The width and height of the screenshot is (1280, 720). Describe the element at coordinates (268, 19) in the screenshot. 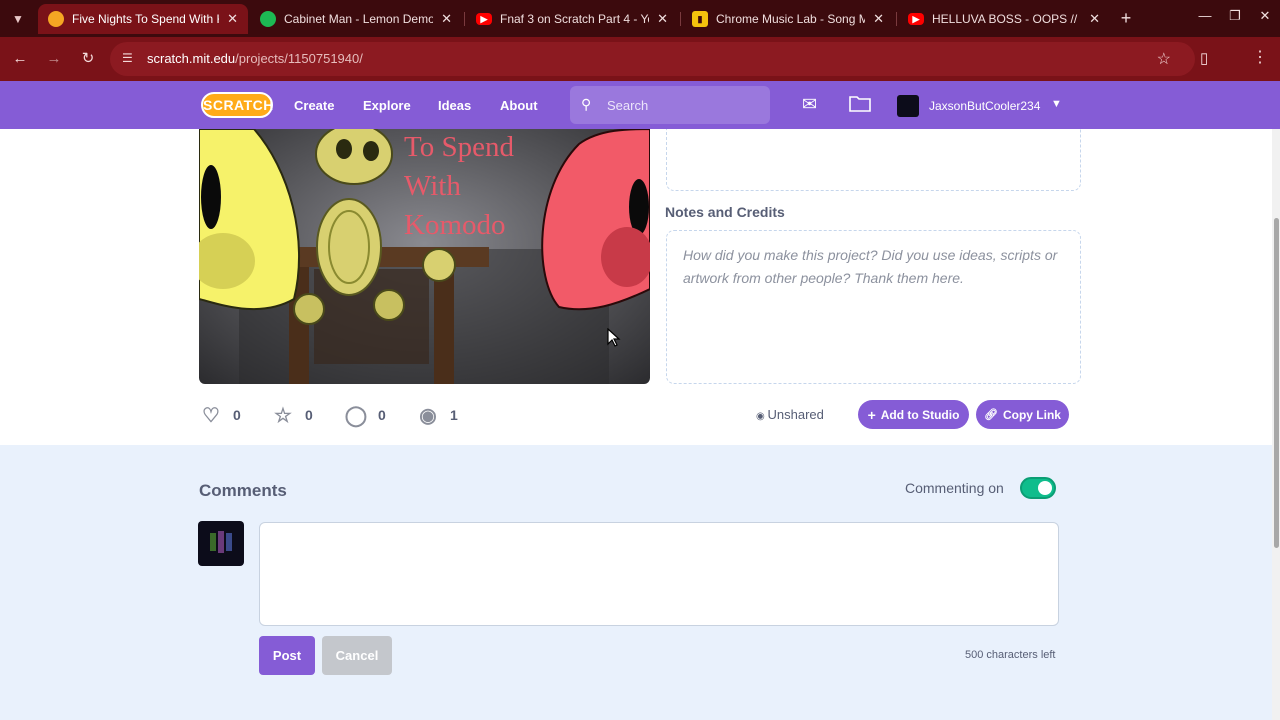

I see `spotify-favicon-icon` at that location.